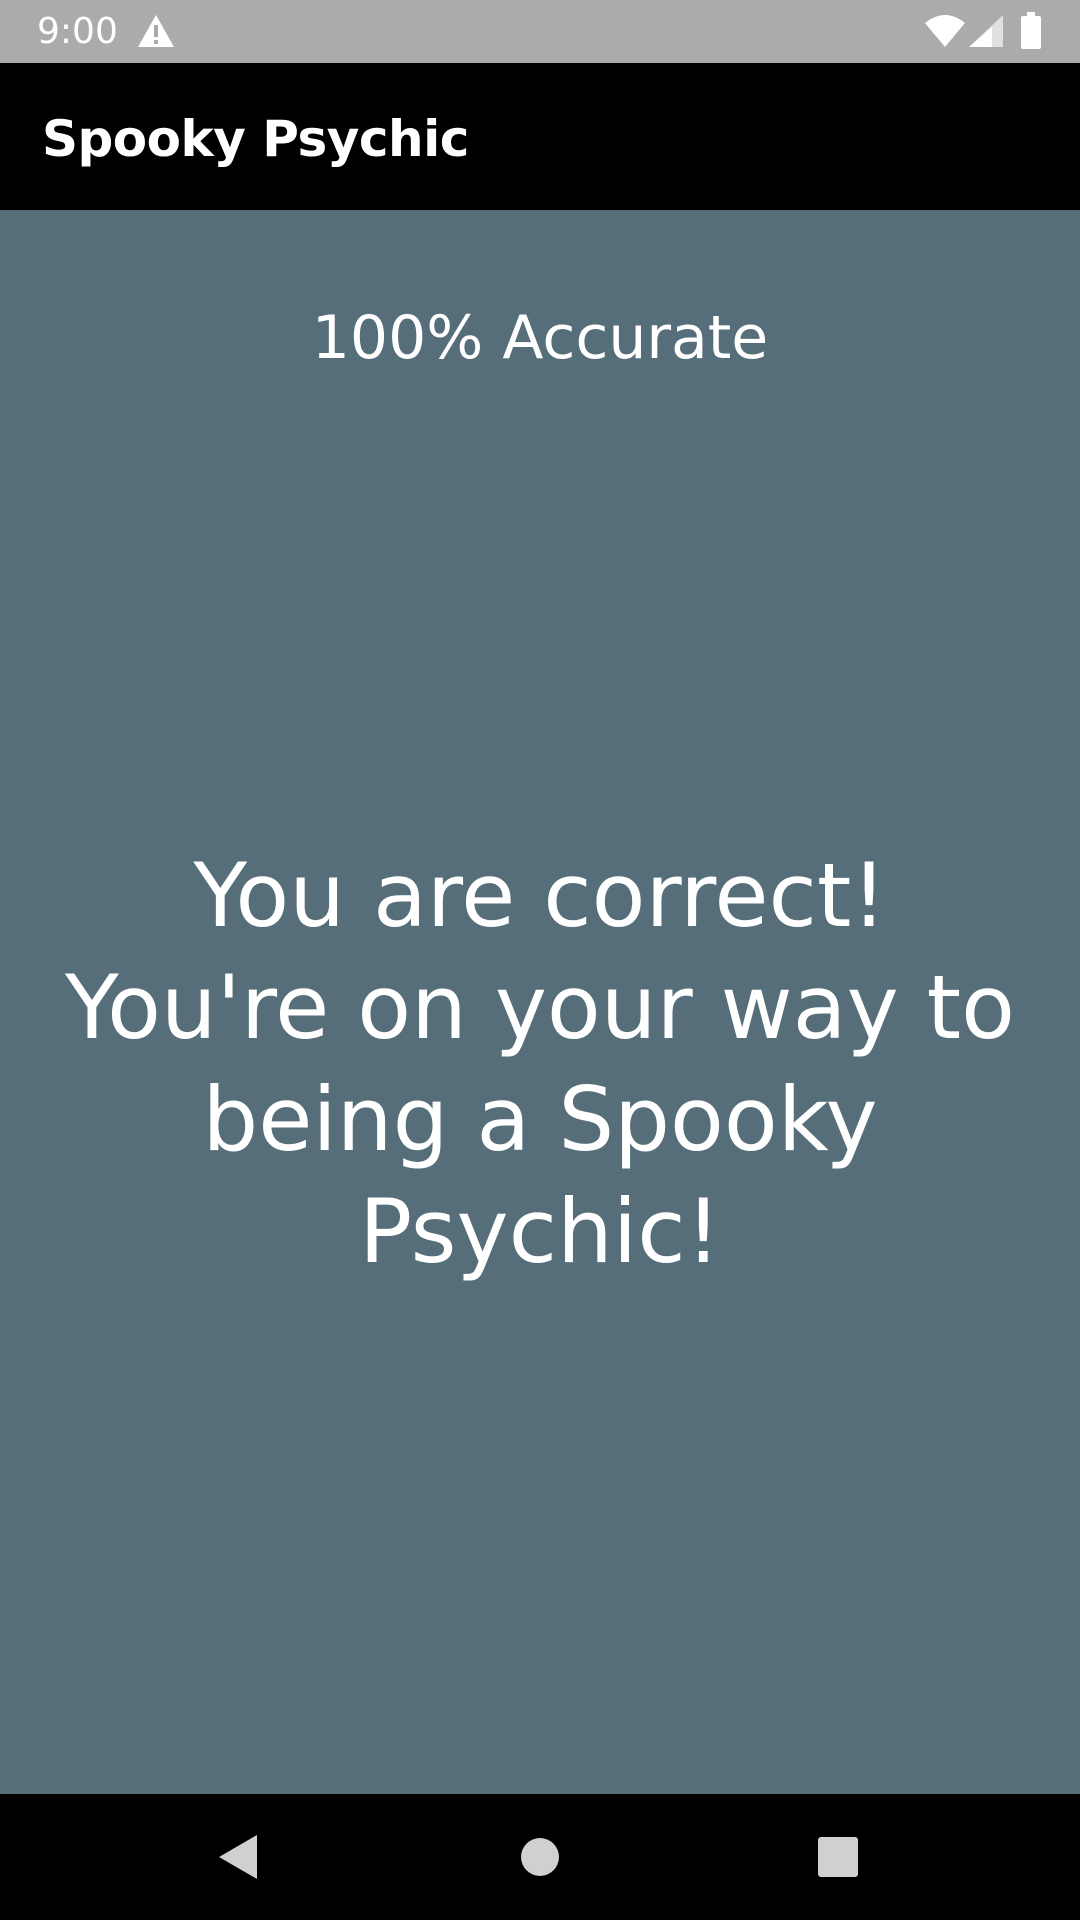 The height and width of the screenshot is (1920, 1080). Describe the element at coordinates (239, 1857) in the screenshot. I see `back-icon` at that location.